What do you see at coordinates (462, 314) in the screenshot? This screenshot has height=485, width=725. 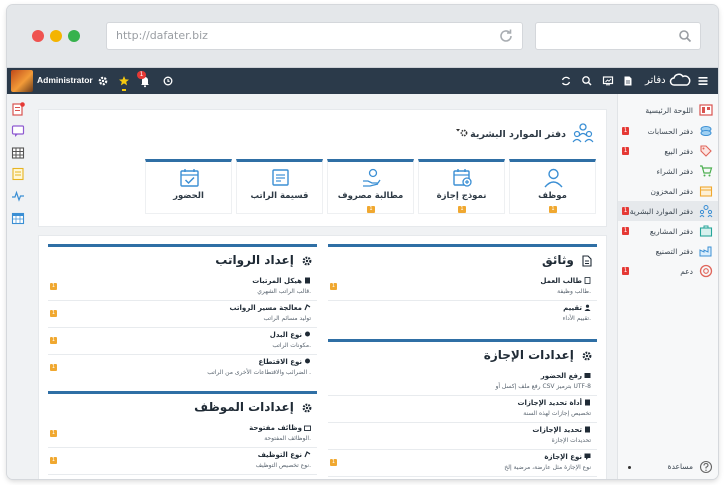 I see `list-item: تقييم تقييم الأداء.` at bounding box center [462, 314].